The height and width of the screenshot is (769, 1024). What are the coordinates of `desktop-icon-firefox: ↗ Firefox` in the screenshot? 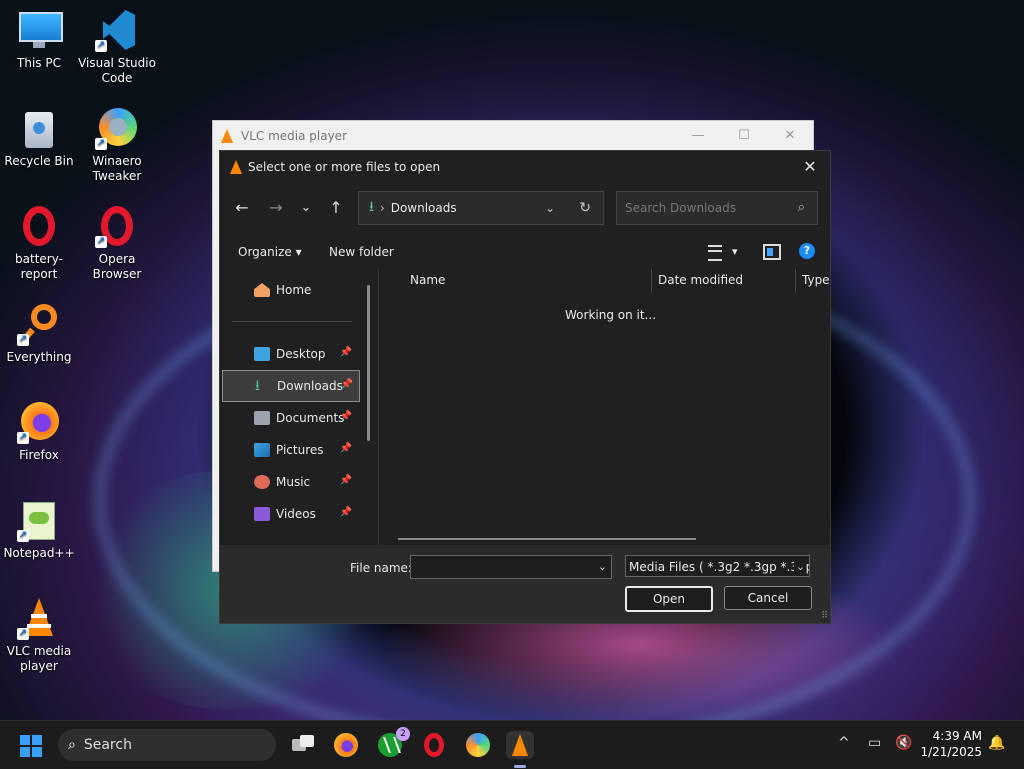 It's located at (39, 431).